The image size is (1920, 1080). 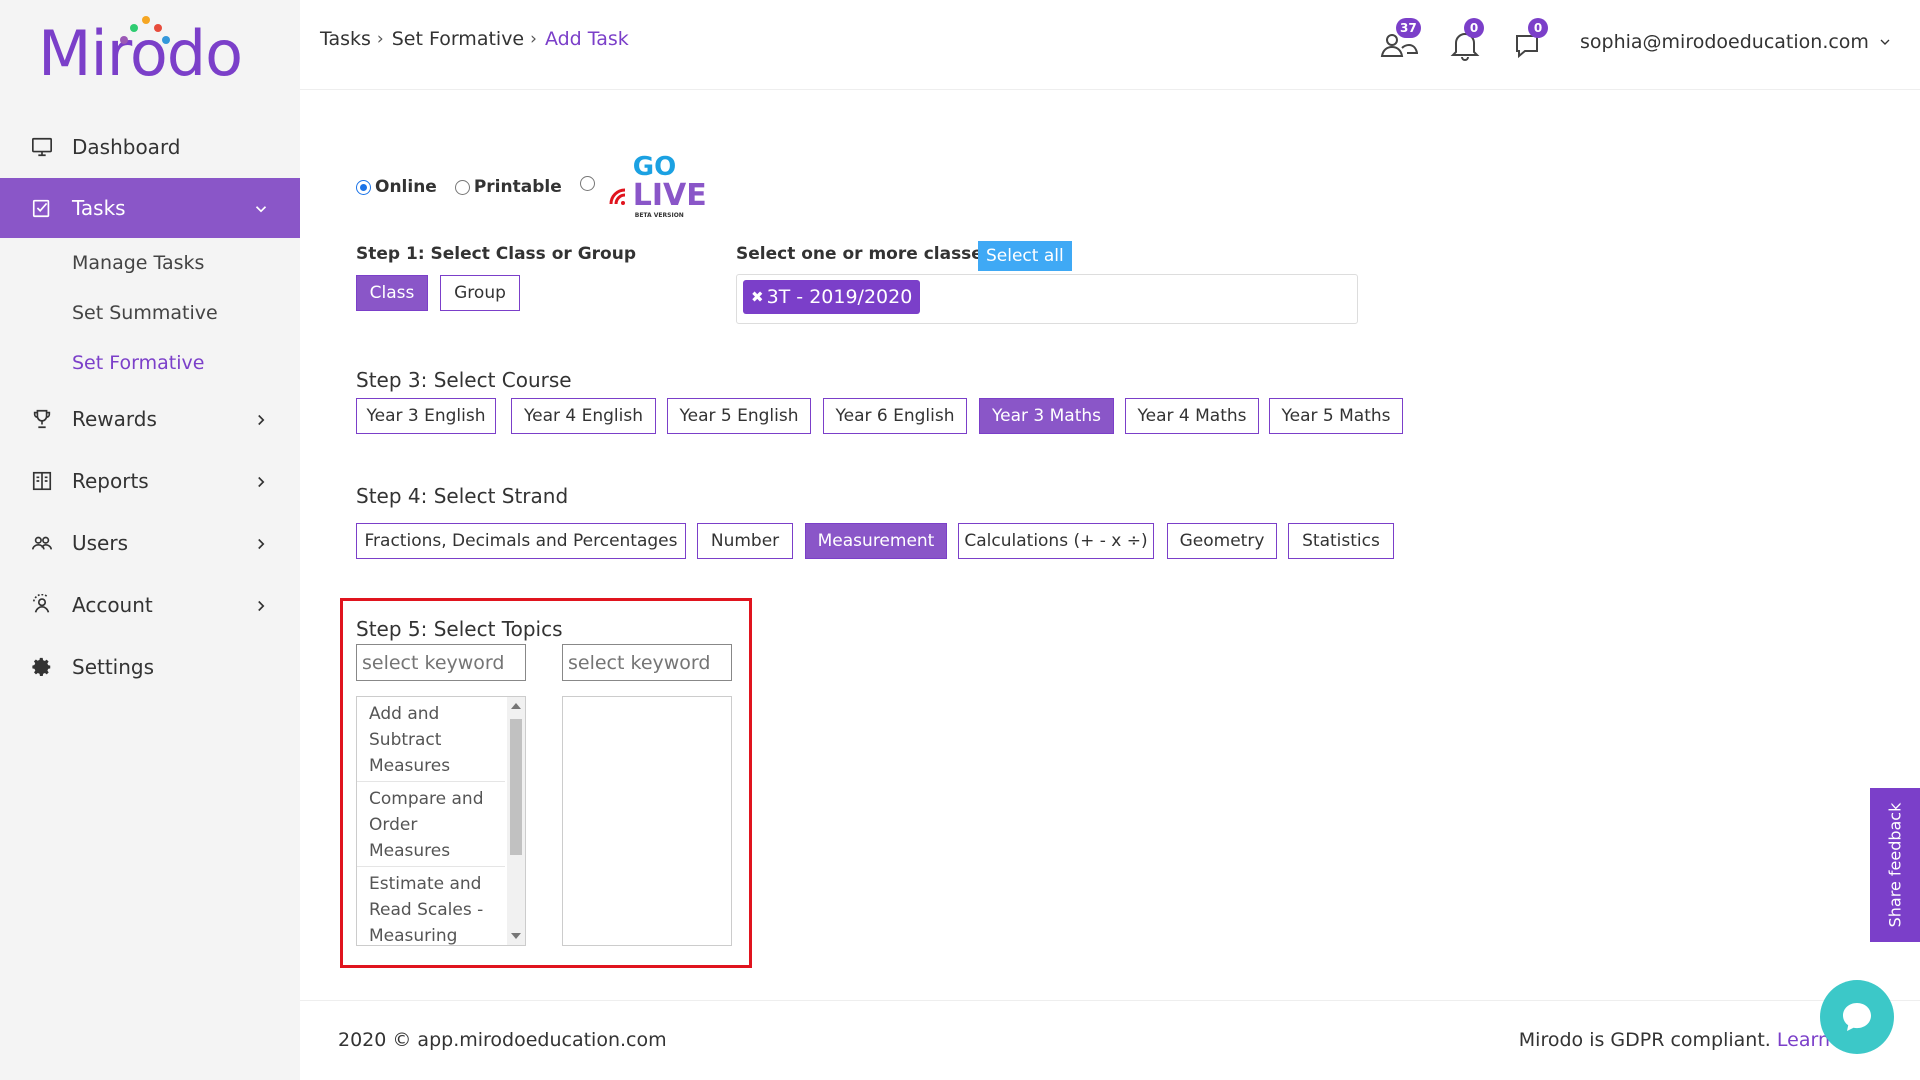 I want to click on chat-bubble-icon, so click(x=1857, y=1017).